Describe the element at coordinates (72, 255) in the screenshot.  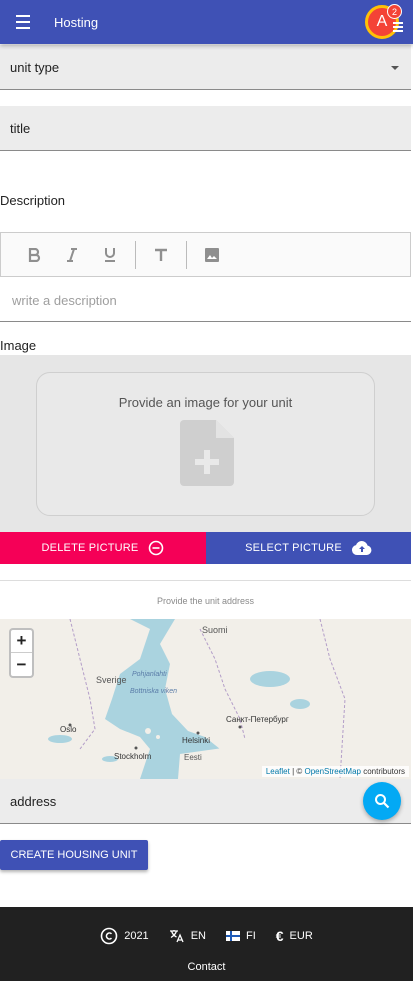
I see `italic-icon` at that location.